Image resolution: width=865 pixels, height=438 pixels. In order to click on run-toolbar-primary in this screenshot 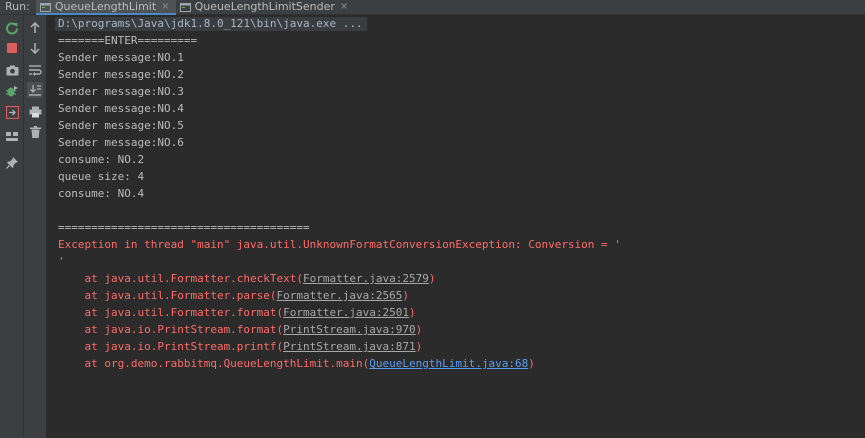, I will do `click(12, 226)`.